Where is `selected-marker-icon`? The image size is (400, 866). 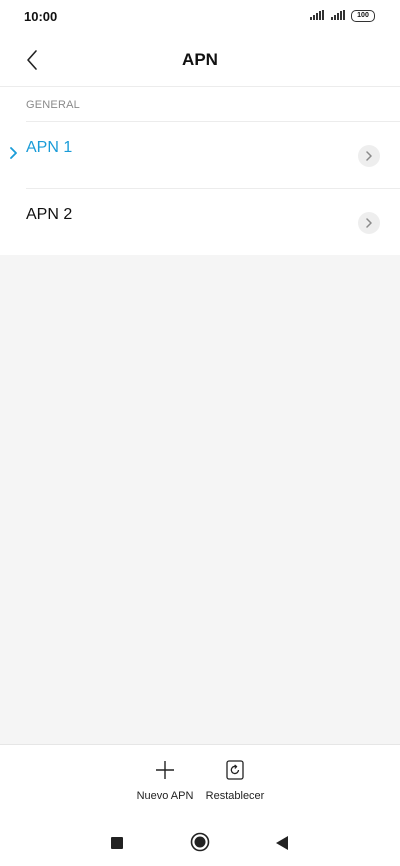
selected-marker-icon is located at coordinates (13, 153).